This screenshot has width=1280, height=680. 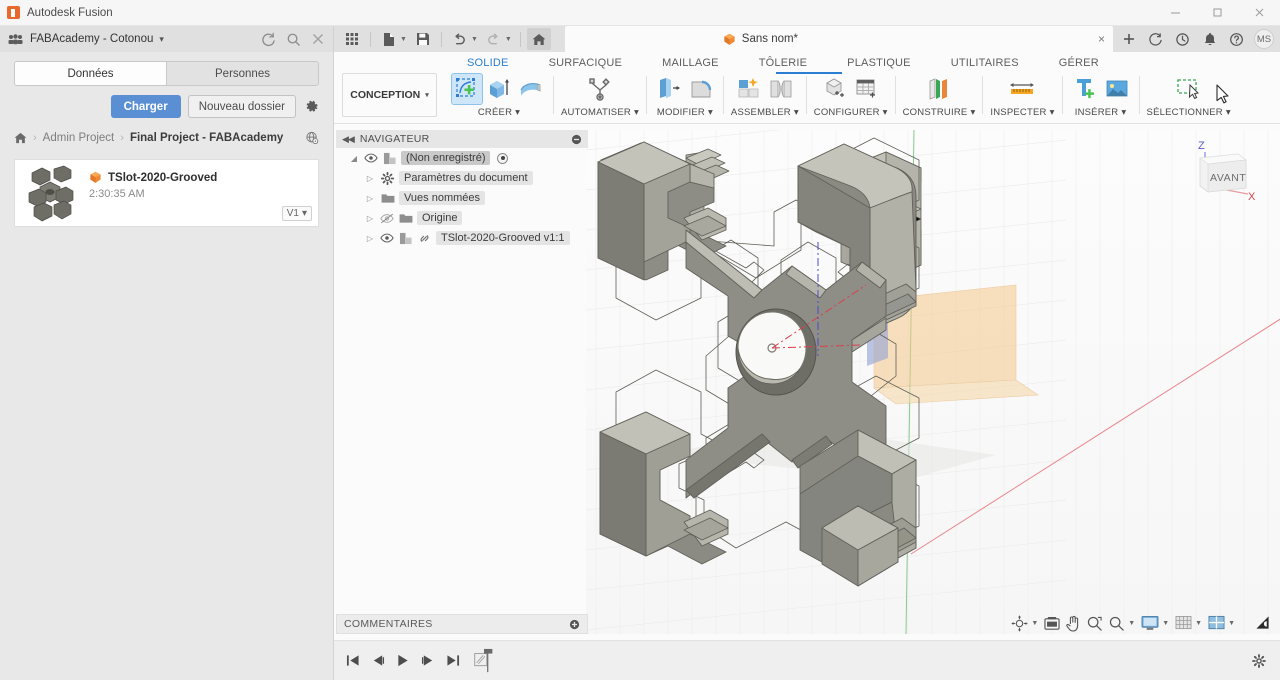 I want to click on tab-gerer: GÉRER, so click(x=1079, y=64).